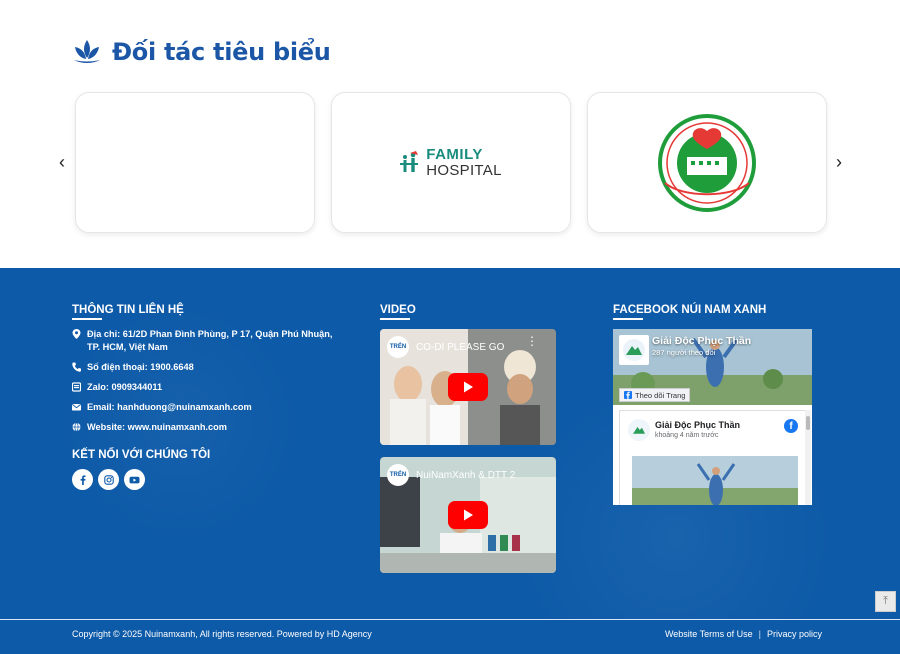 This screenshot has width=900, height=654. What do you see at coordinates (660, 395) in the screenshot?
I see `follow-page-label: Theo dõi Trang` at bounding box center [660, 395].